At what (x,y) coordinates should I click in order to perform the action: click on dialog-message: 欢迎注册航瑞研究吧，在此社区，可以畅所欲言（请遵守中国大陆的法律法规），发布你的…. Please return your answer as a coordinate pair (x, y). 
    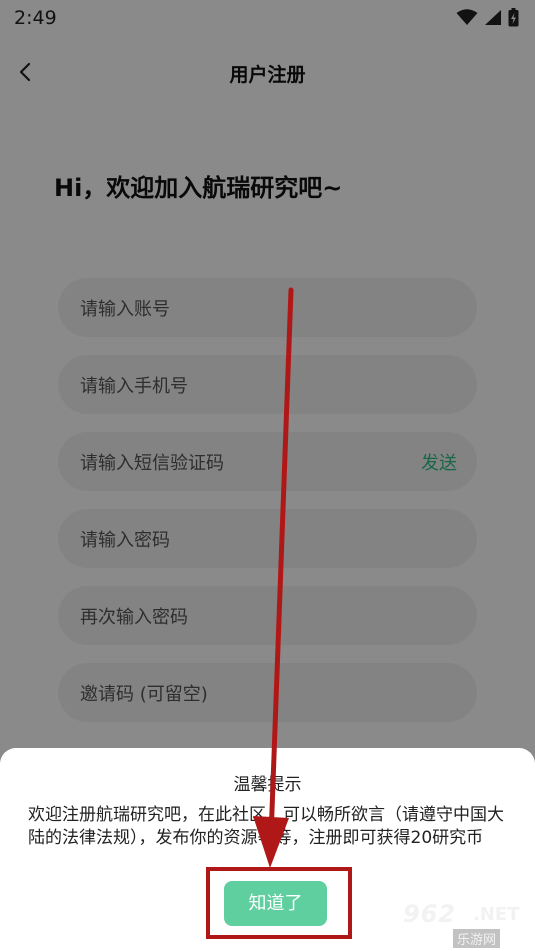
    Looking at the image, I should click on (266, 826).